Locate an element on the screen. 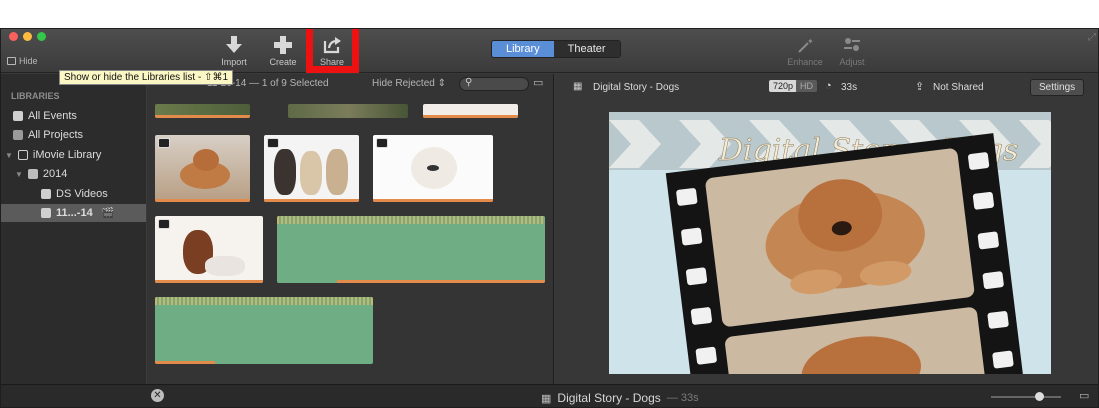 This screenshot has width=1099, height=408. library-grid-icon is located at coordinates (22, 155).